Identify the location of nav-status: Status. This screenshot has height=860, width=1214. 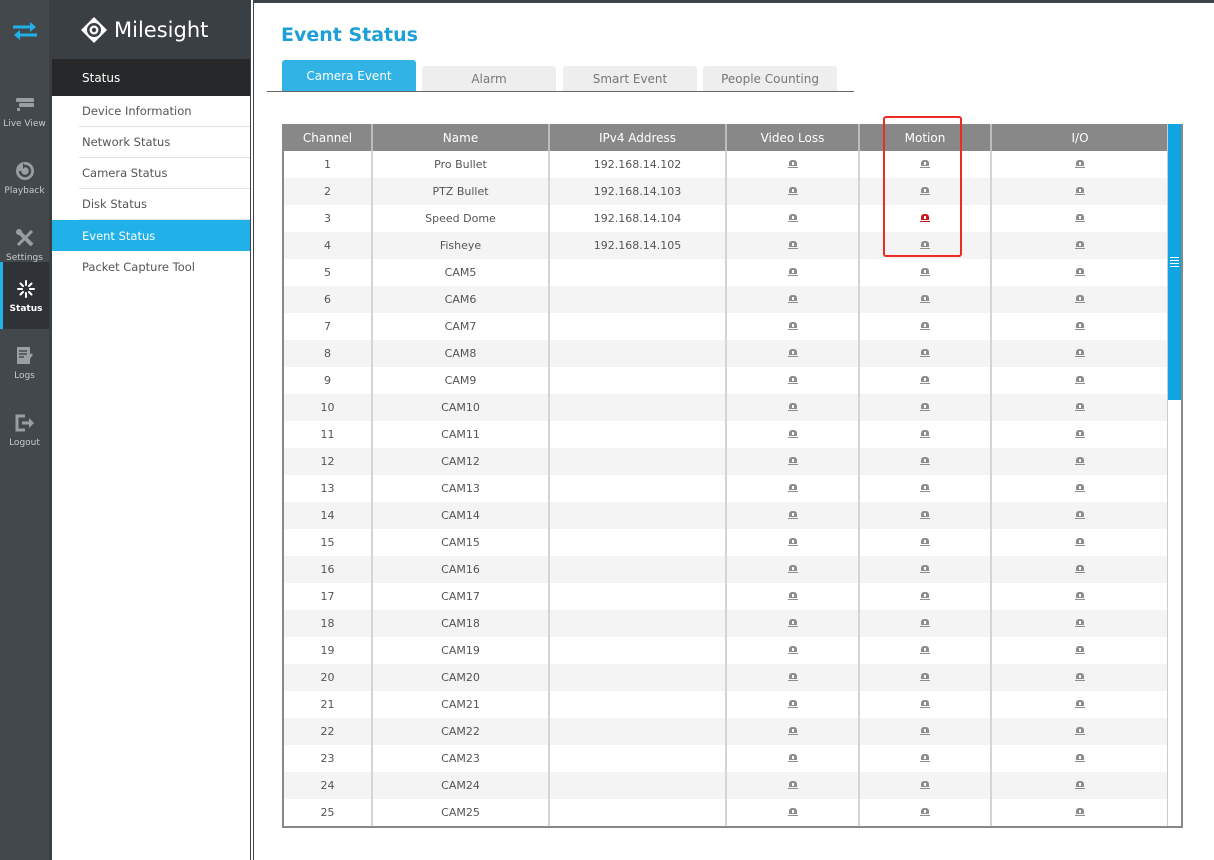
(24, 295).